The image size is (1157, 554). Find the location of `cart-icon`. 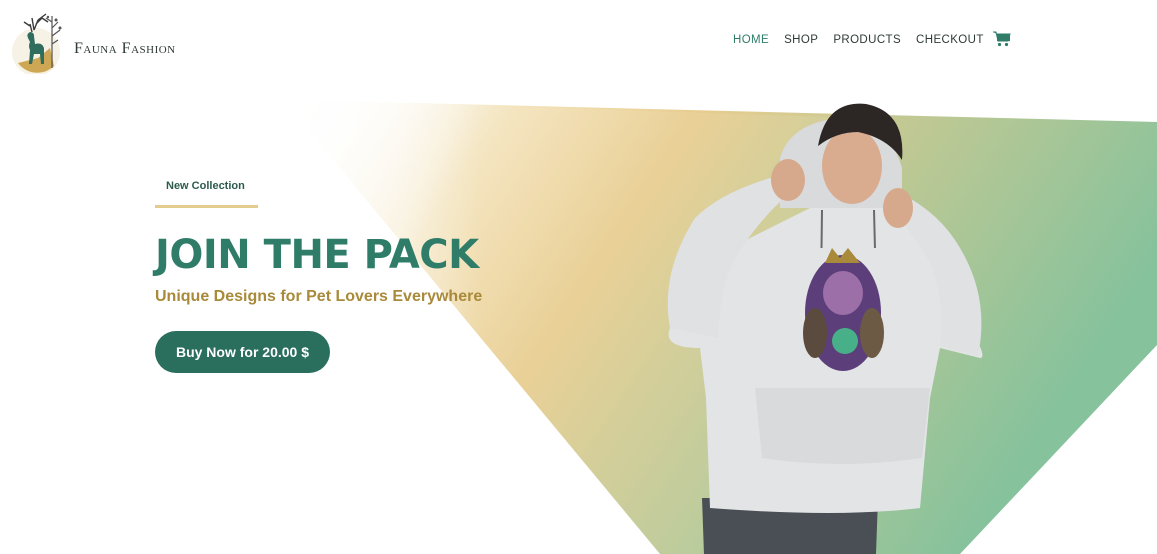

cart-icon is located at coordinates (1001, 39).